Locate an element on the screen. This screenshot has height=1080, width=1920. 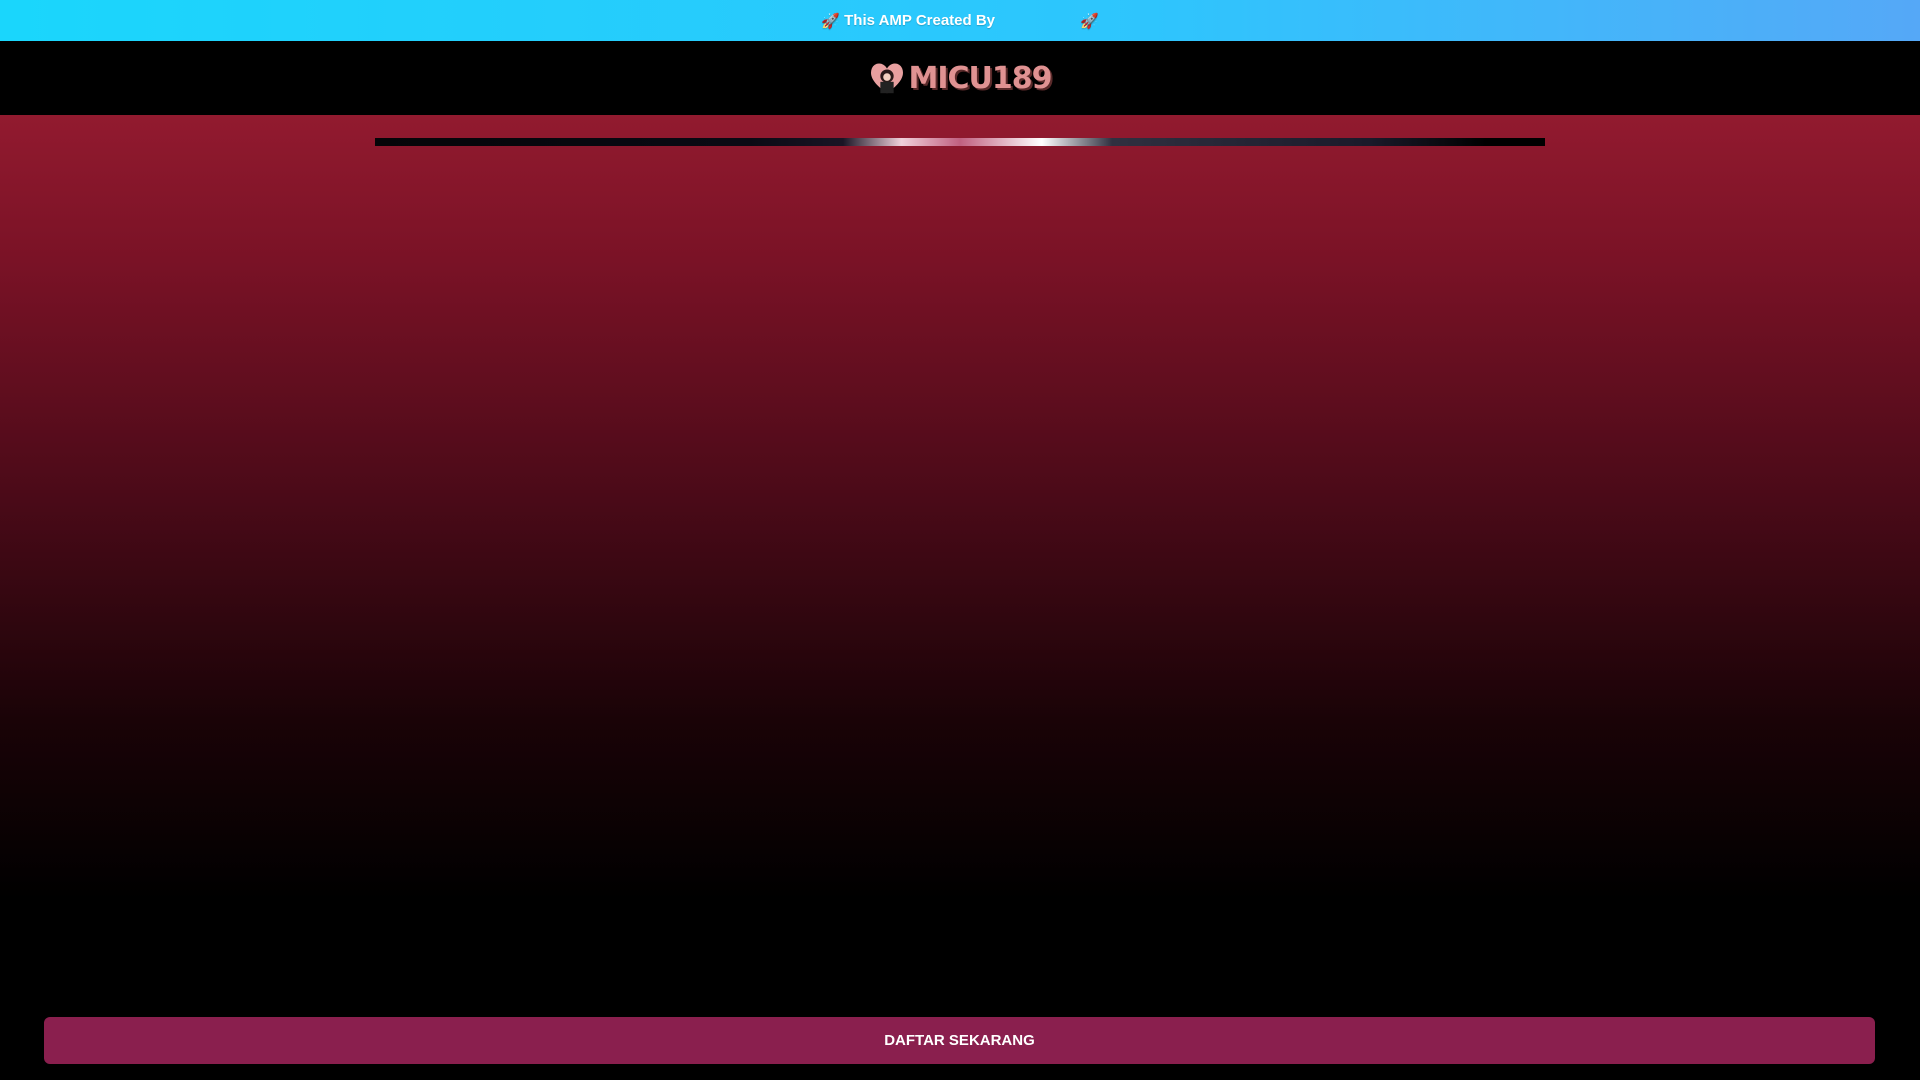
logo-text: MICU189 is located at coordinates (980, 78).